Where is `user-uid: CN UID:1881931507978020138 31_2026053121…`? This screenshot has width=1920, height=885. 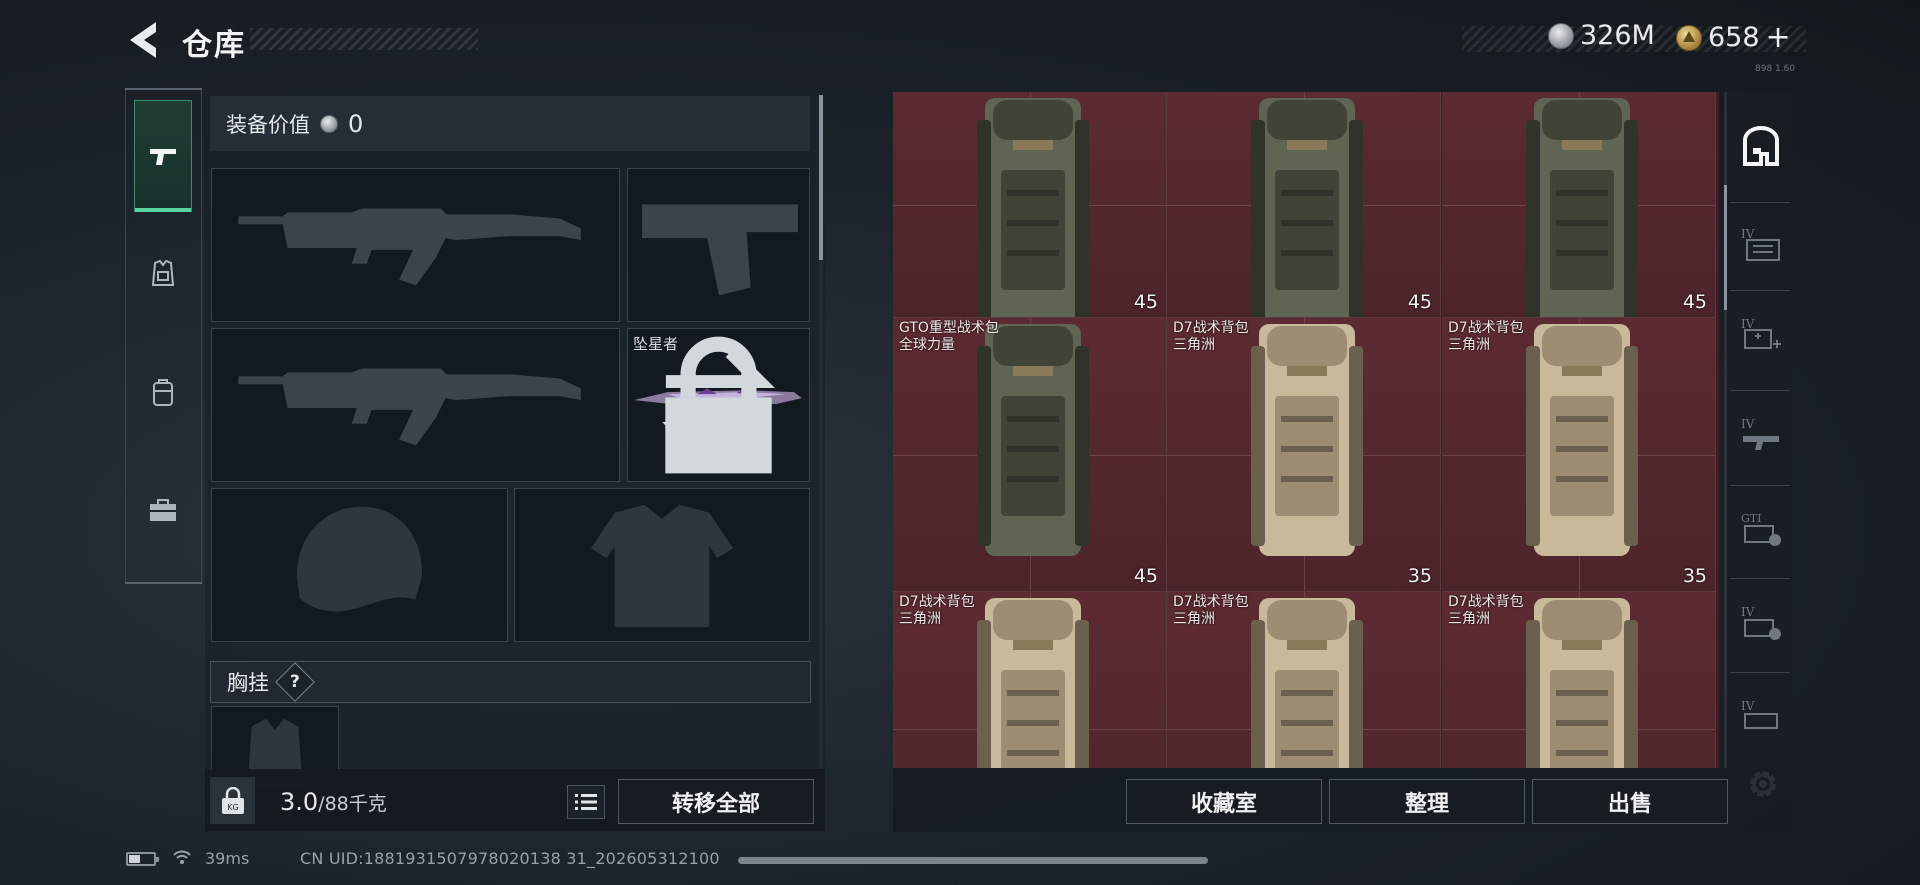
user-uid: CN UID:1881931507978020138 31_2026053121… is located at coordinates (510, 858).